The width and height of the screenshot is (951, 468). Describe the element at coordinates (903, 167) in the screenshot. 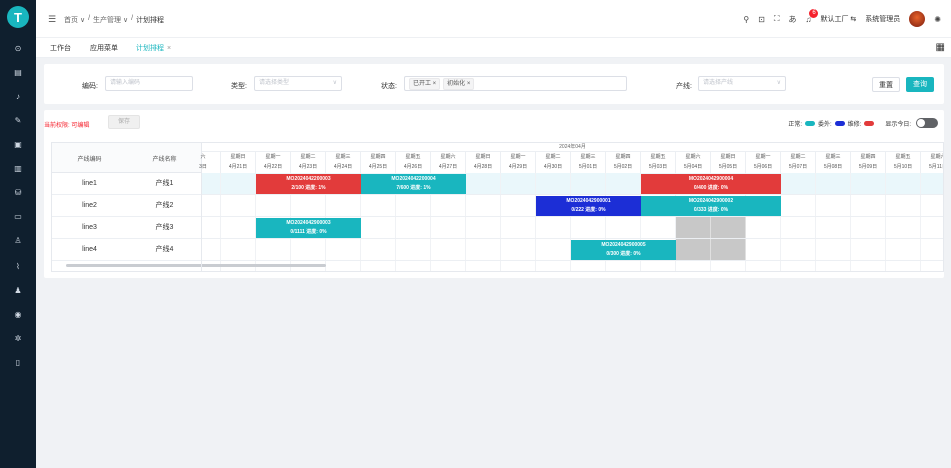

I see `day-date: 5月10日` at that location.